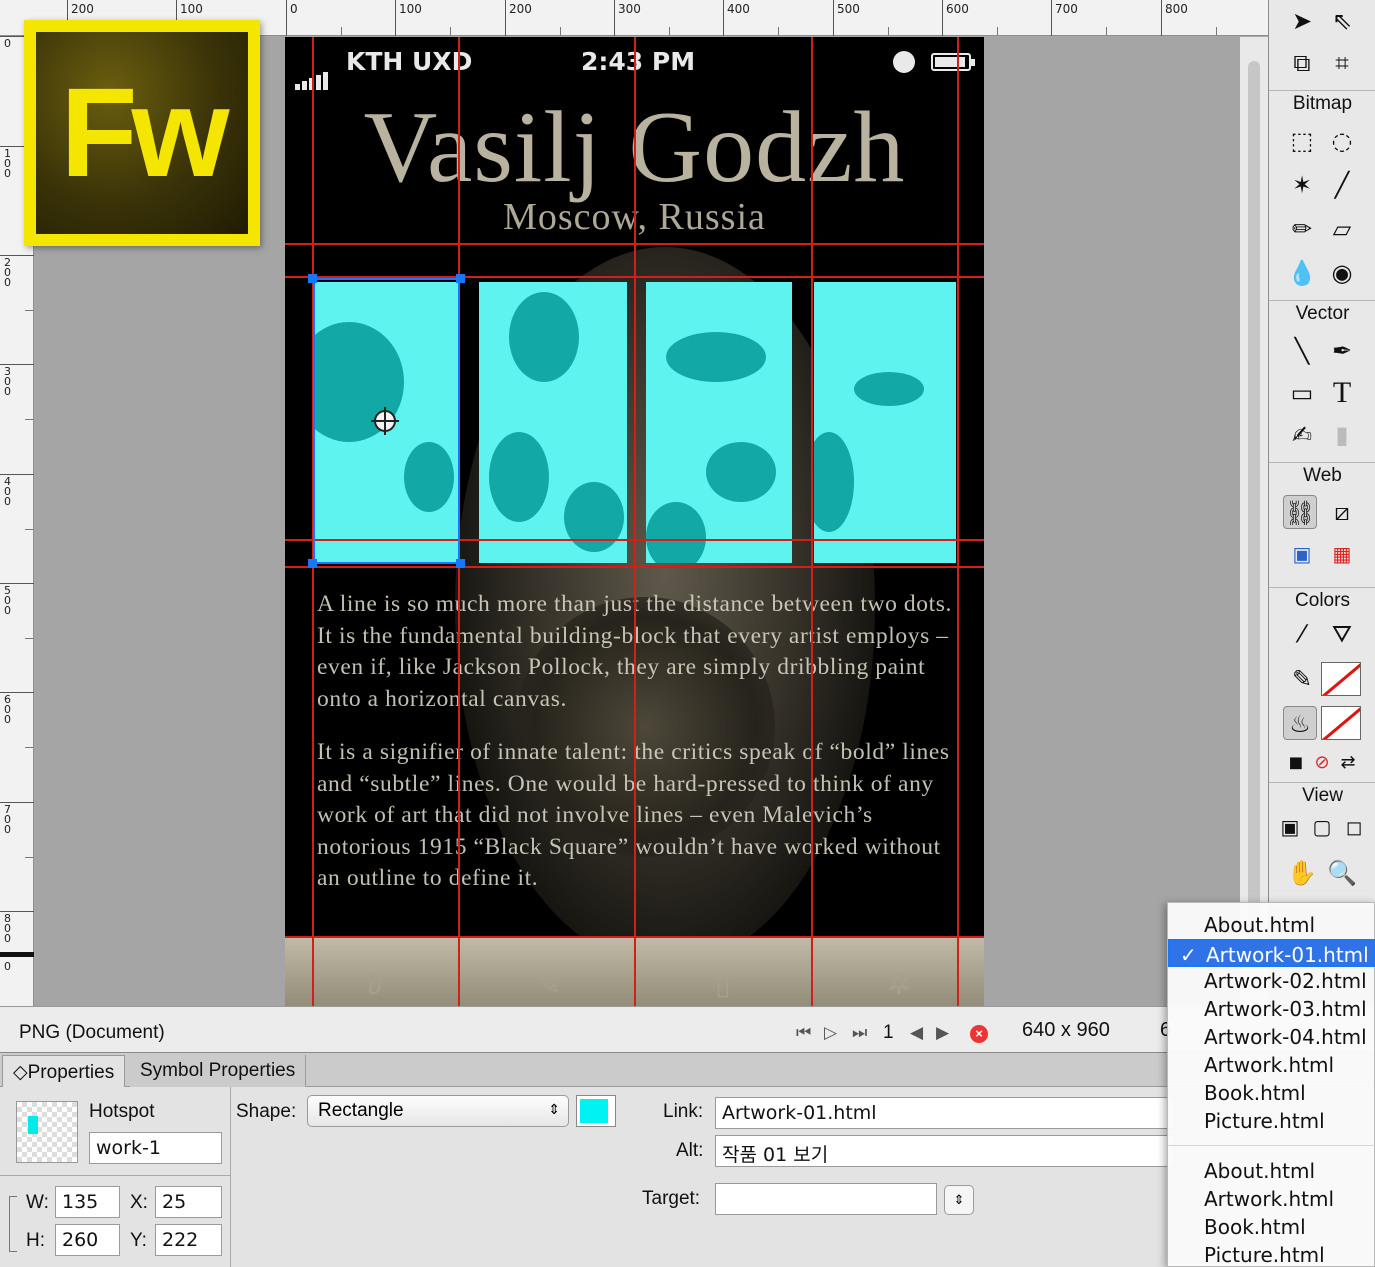  I want to click on lasso-tool-icon: ◌, so click(1342, 141).